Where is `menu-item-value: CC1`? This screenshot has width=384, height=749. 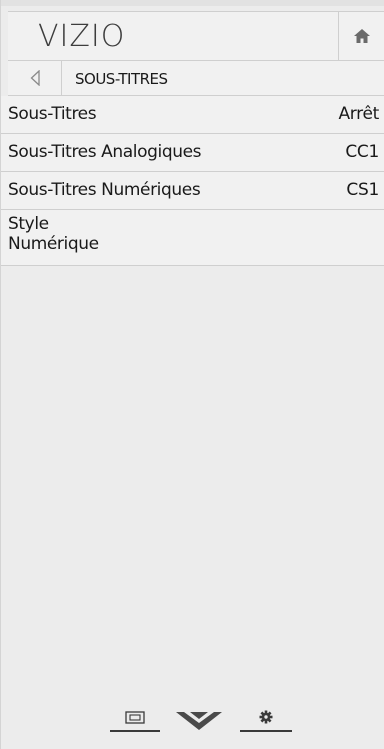
menu-item-value: CC1 is located at coordinates (362, 152).